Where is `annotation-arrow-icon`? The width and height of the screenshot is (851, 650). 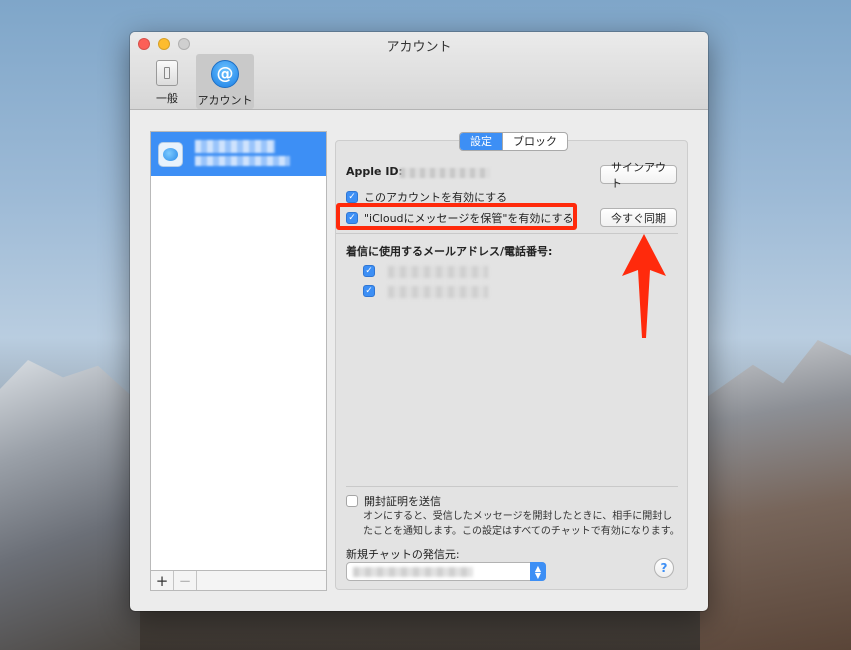 annotation-arrow-icon is located at coordinates (644, 286).